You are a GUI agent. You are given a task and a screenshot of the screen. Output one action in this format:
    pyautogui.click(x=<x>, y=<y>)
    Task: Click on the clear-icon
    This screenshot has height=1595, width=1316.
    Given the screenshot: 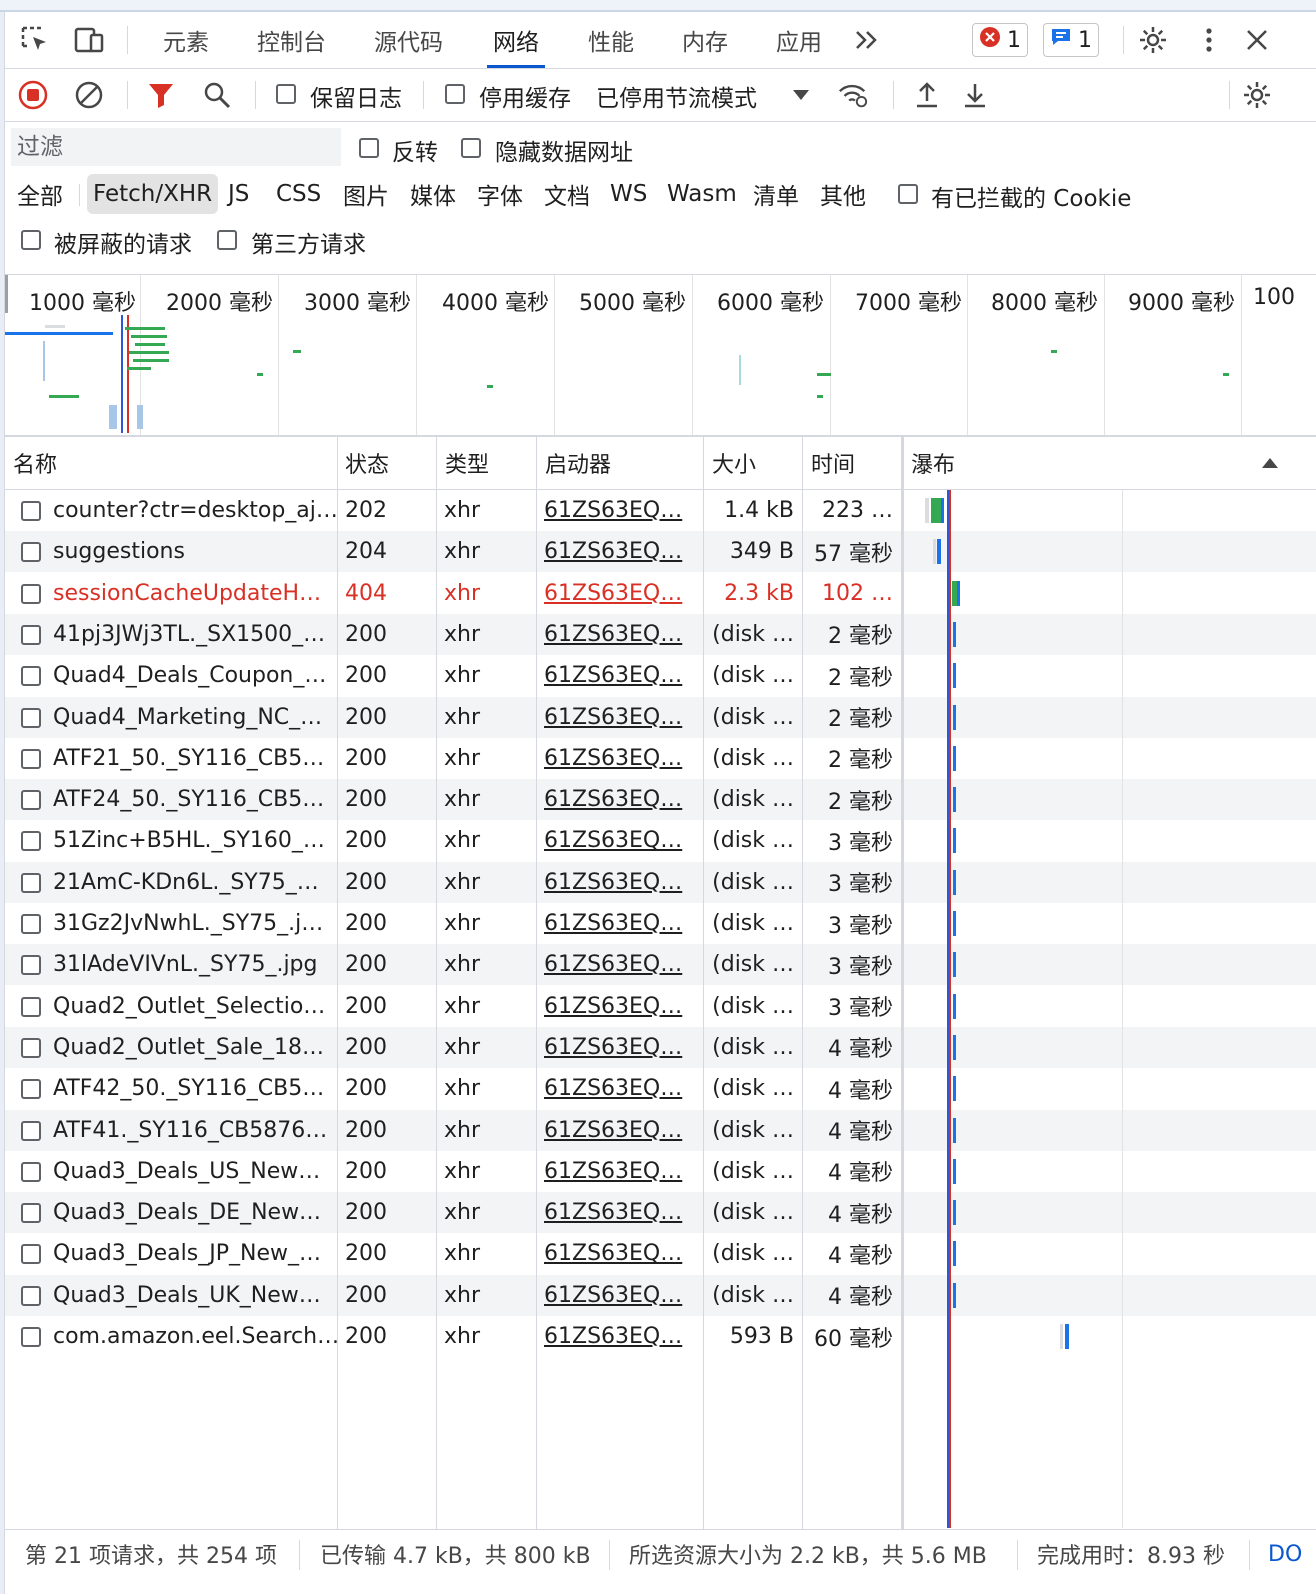 What is the action you would take?
    pyautogui.click(x=89, y=95)
    